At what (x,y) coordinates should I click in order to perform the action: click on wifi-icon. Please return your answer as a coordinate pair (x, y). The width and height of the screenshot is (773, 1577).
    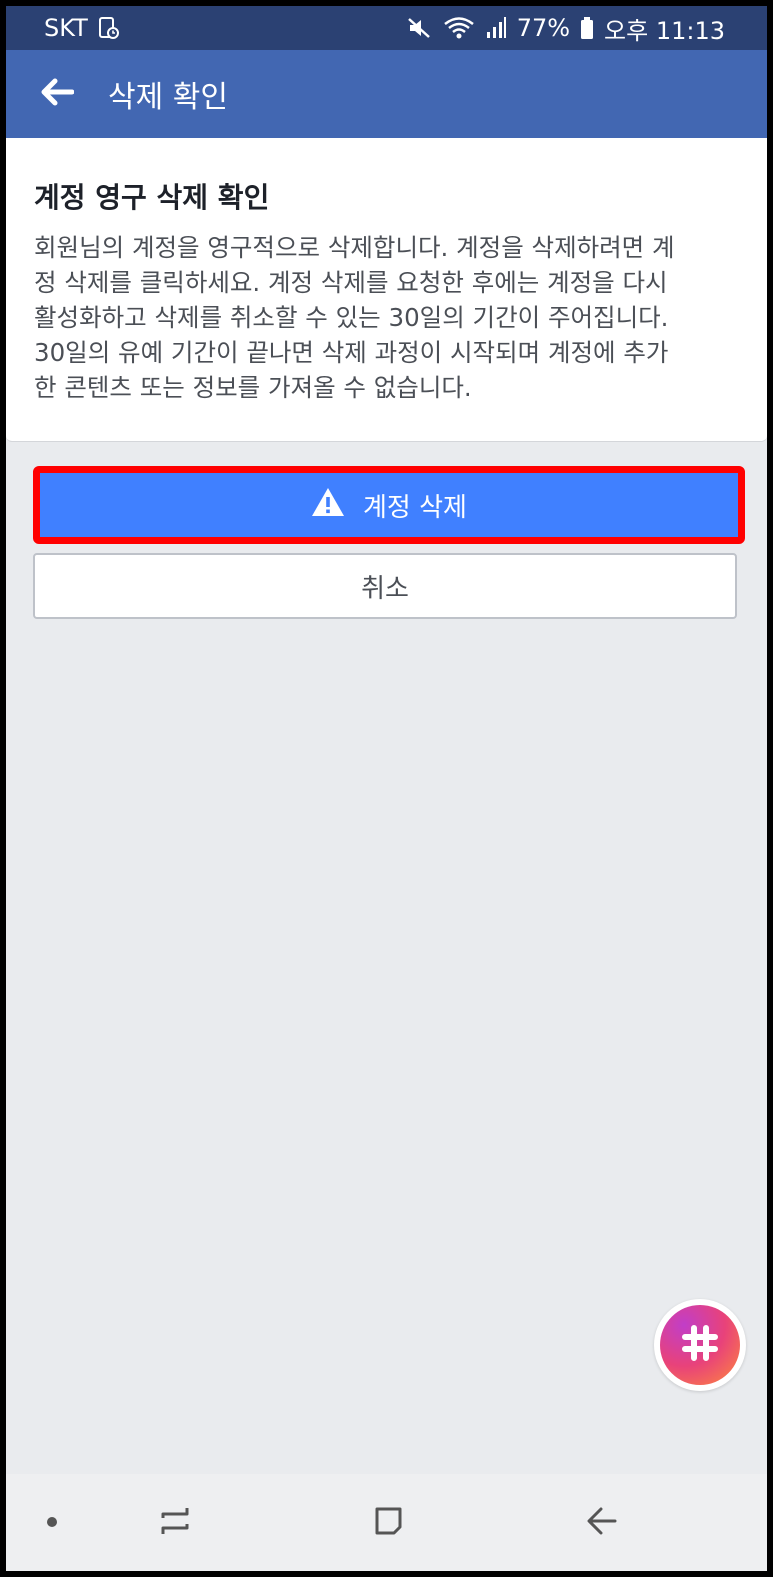
    Looking at the image, I should click on (459, 28).